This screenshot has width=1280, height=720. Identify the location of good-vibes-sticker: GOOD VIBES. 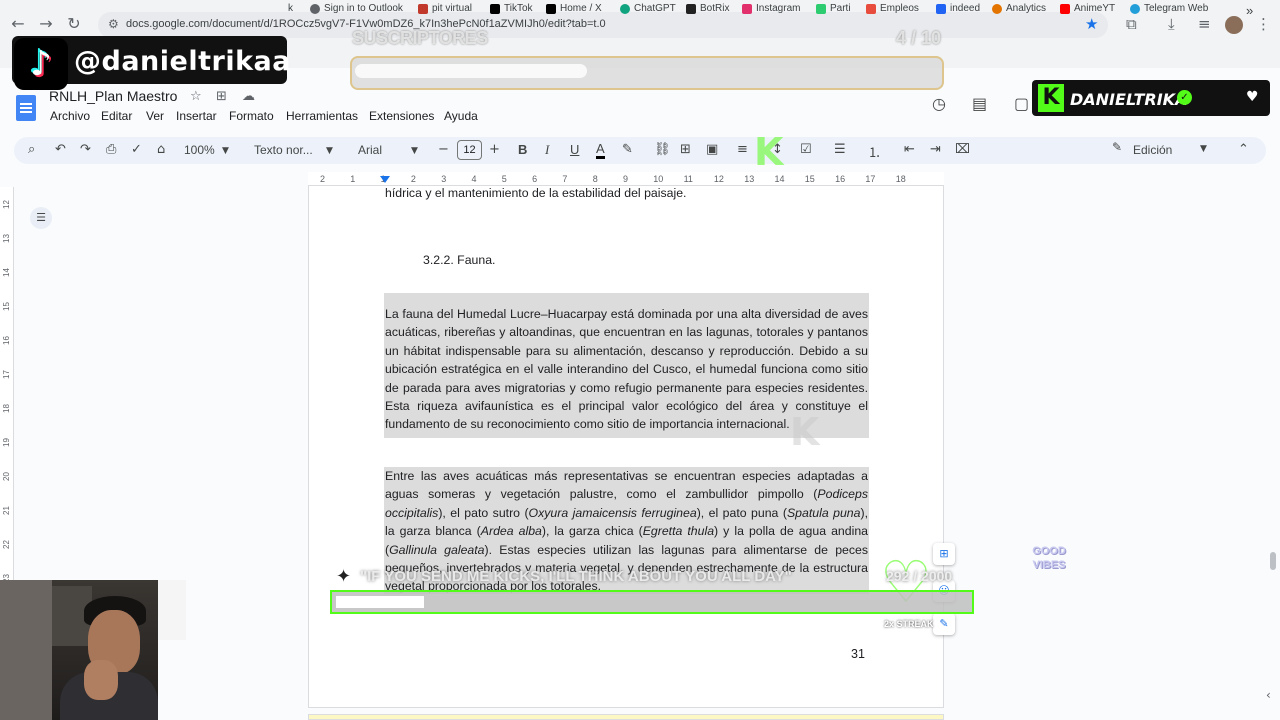
(1049, 558).